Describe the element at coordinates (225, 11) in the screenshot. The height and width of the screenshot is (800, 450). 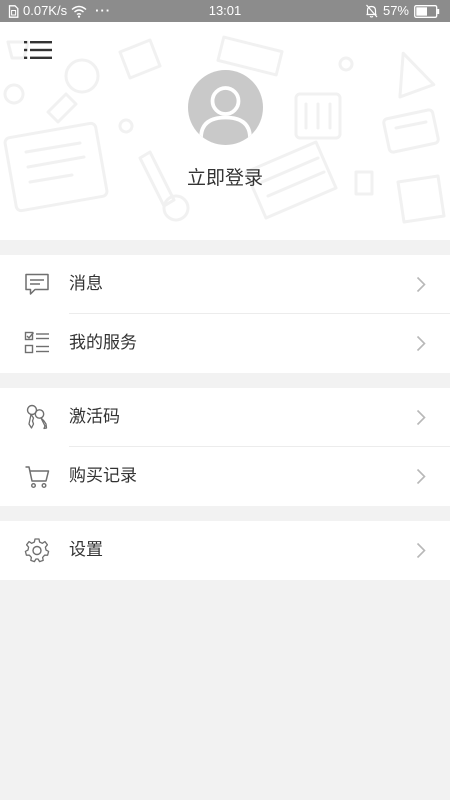
I see `status-bar: 0.07K/s ··· 13:01 57%` at that location.